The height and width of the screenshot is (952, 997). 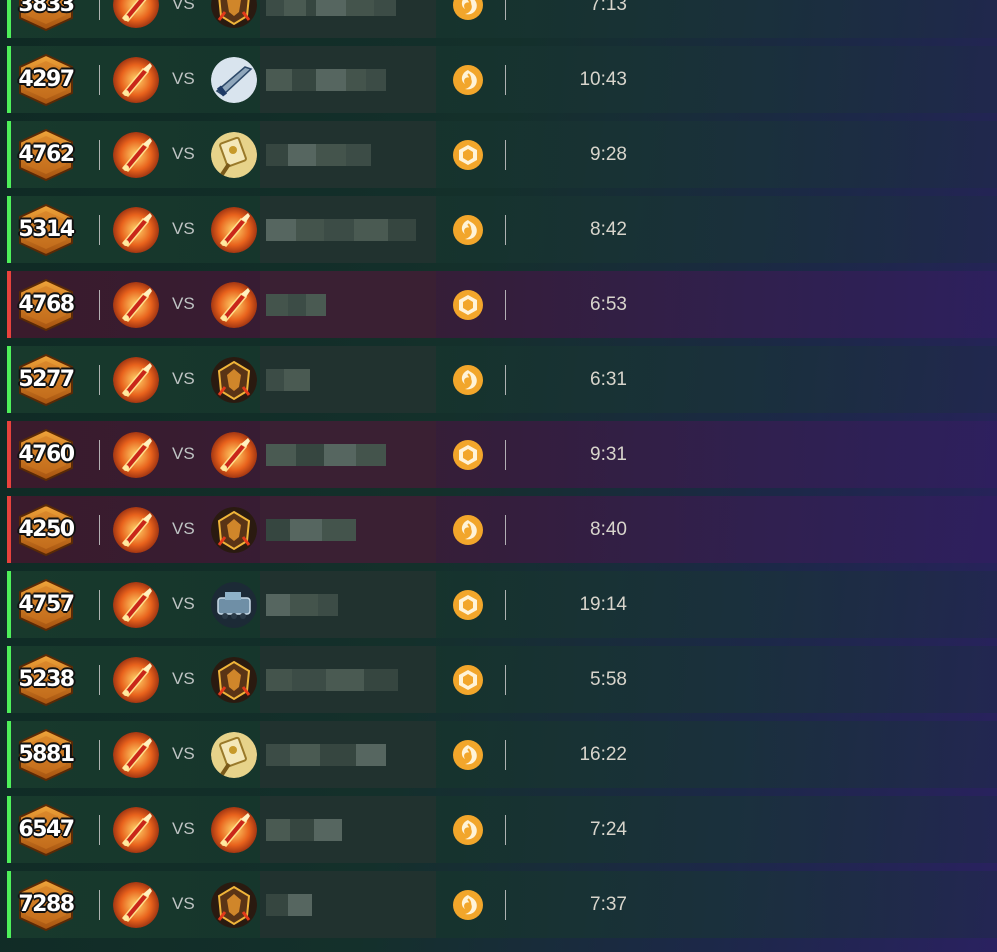 What do you see at coordinates (608, 529) in the screenshot?
I see `match-duration: 8:40` at bounding box center [608, 529].